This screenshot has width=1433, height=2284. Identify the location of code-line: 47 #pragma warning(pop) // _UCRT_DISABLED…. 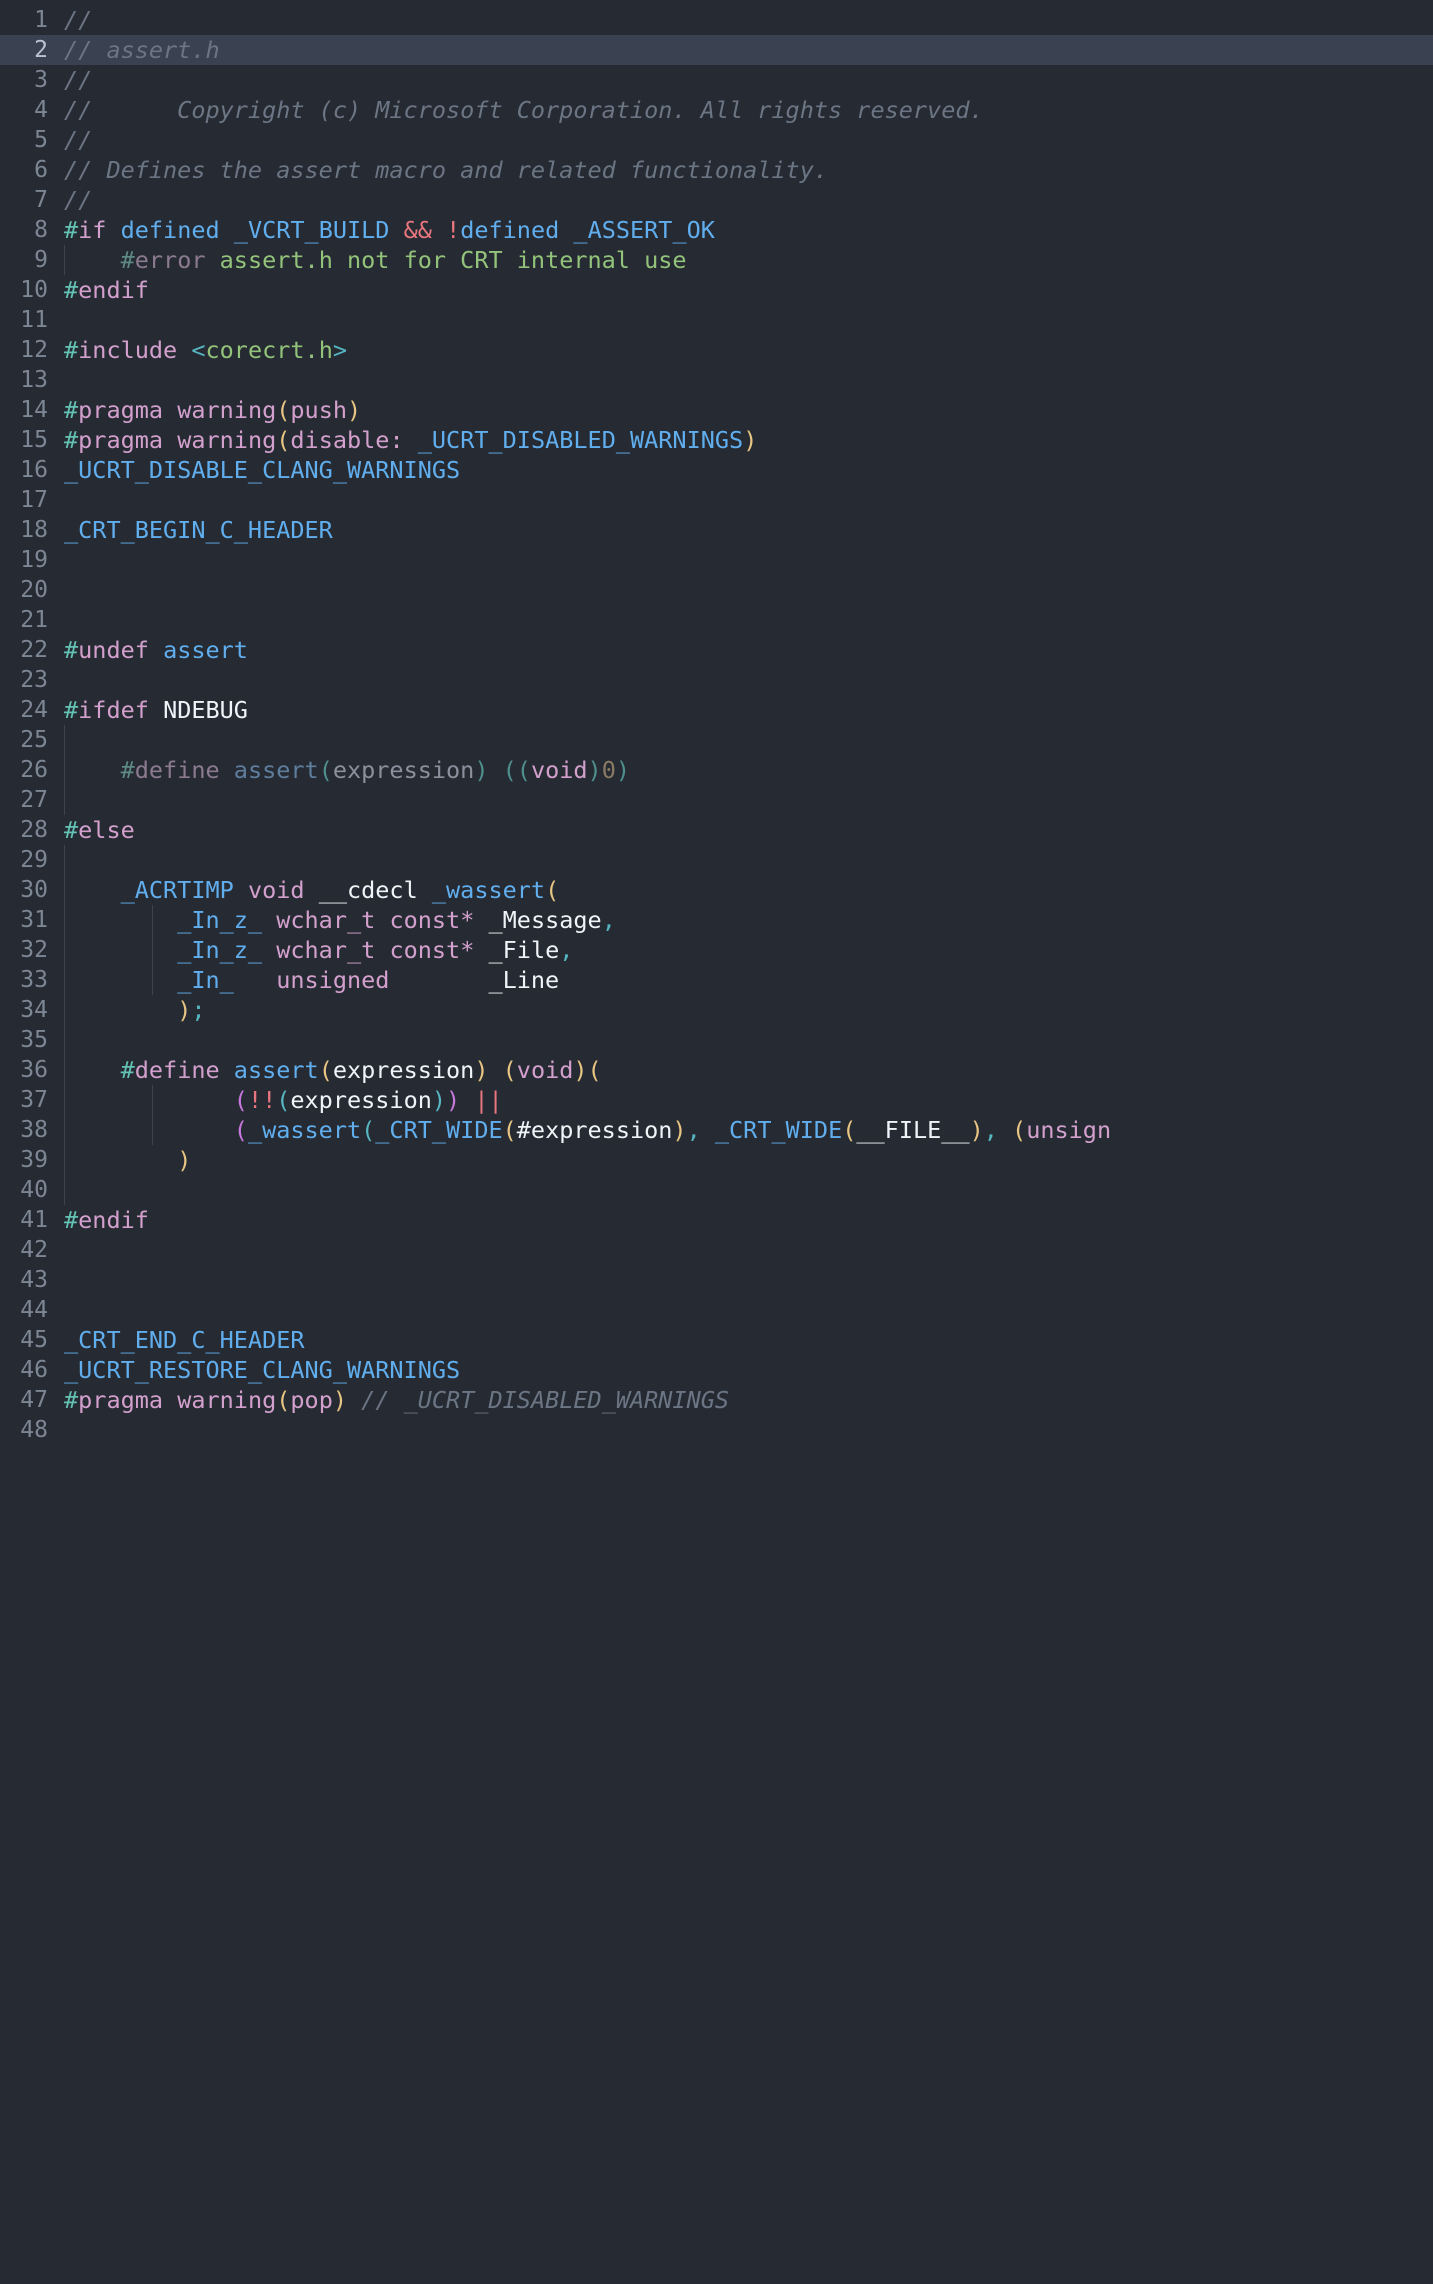
(716, 1400).